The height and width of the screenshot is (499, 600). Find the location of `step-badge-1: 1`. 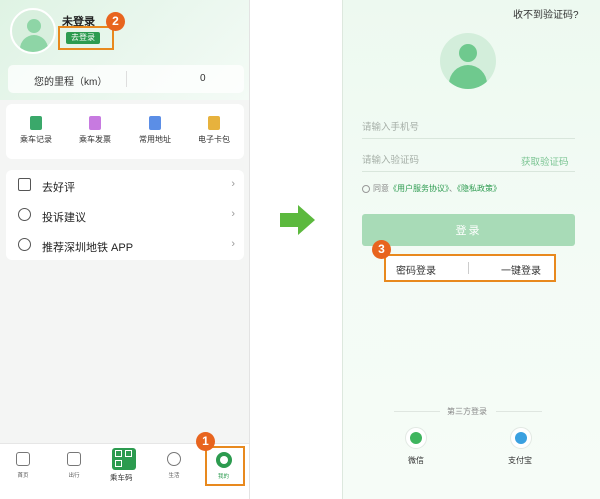

step-badge-1: 1 is located at coordinates (205, 441).